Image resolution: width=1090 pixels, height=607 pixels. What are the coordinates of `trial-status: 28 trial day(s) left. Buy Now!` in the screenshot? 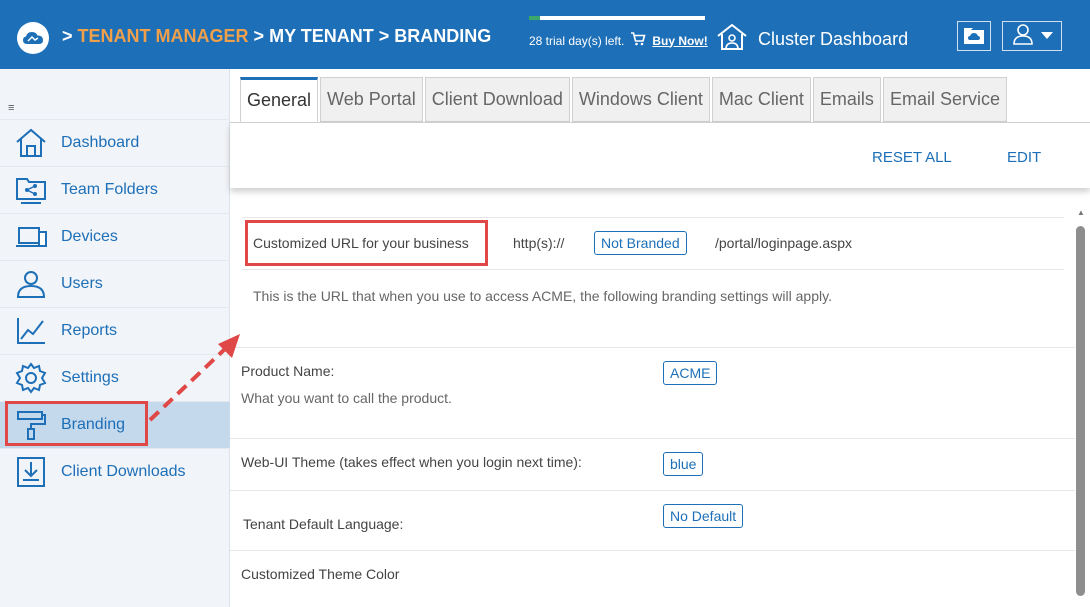 It's located at (618, 32).